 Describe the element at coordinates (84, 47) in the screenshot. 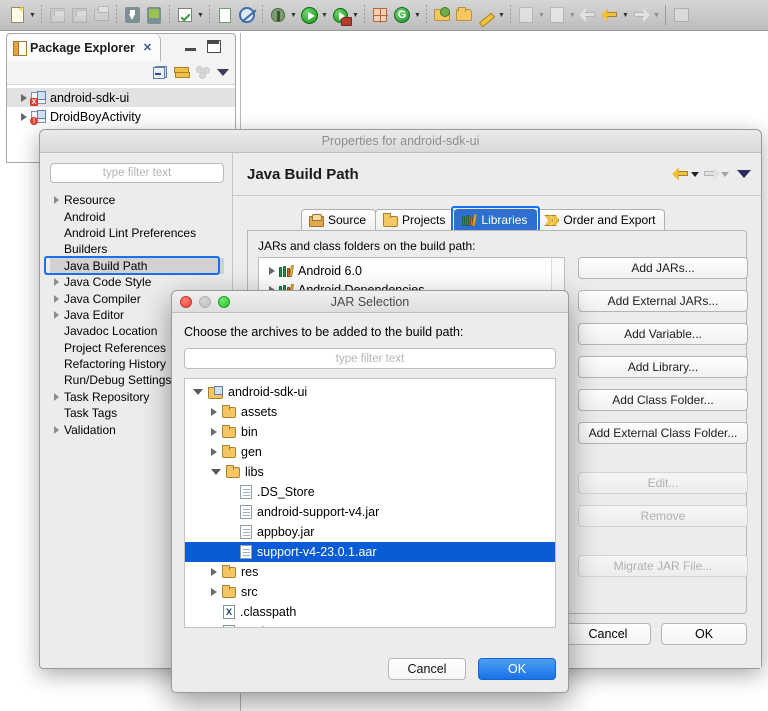

I see `tab-package-explorer: Package Explorer ✕` at that location.